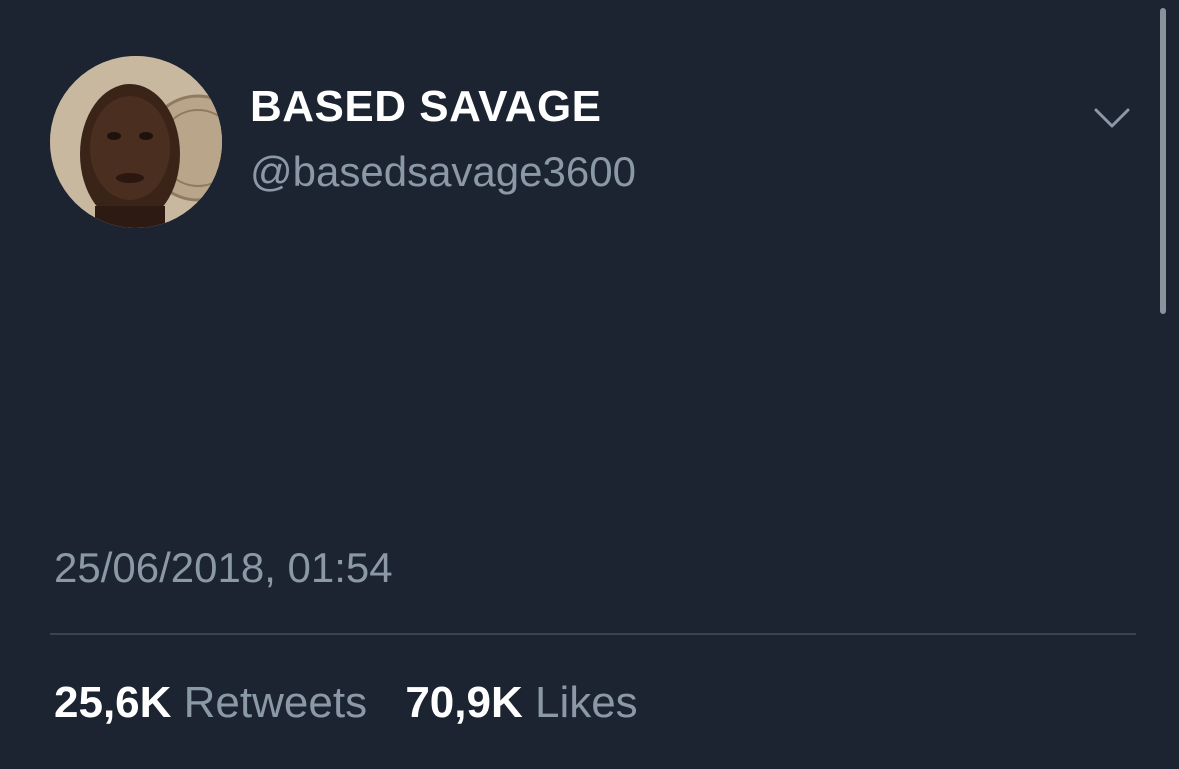 This screenshot has height=769, width=1179. I want to click on divider, so click(593, 634).